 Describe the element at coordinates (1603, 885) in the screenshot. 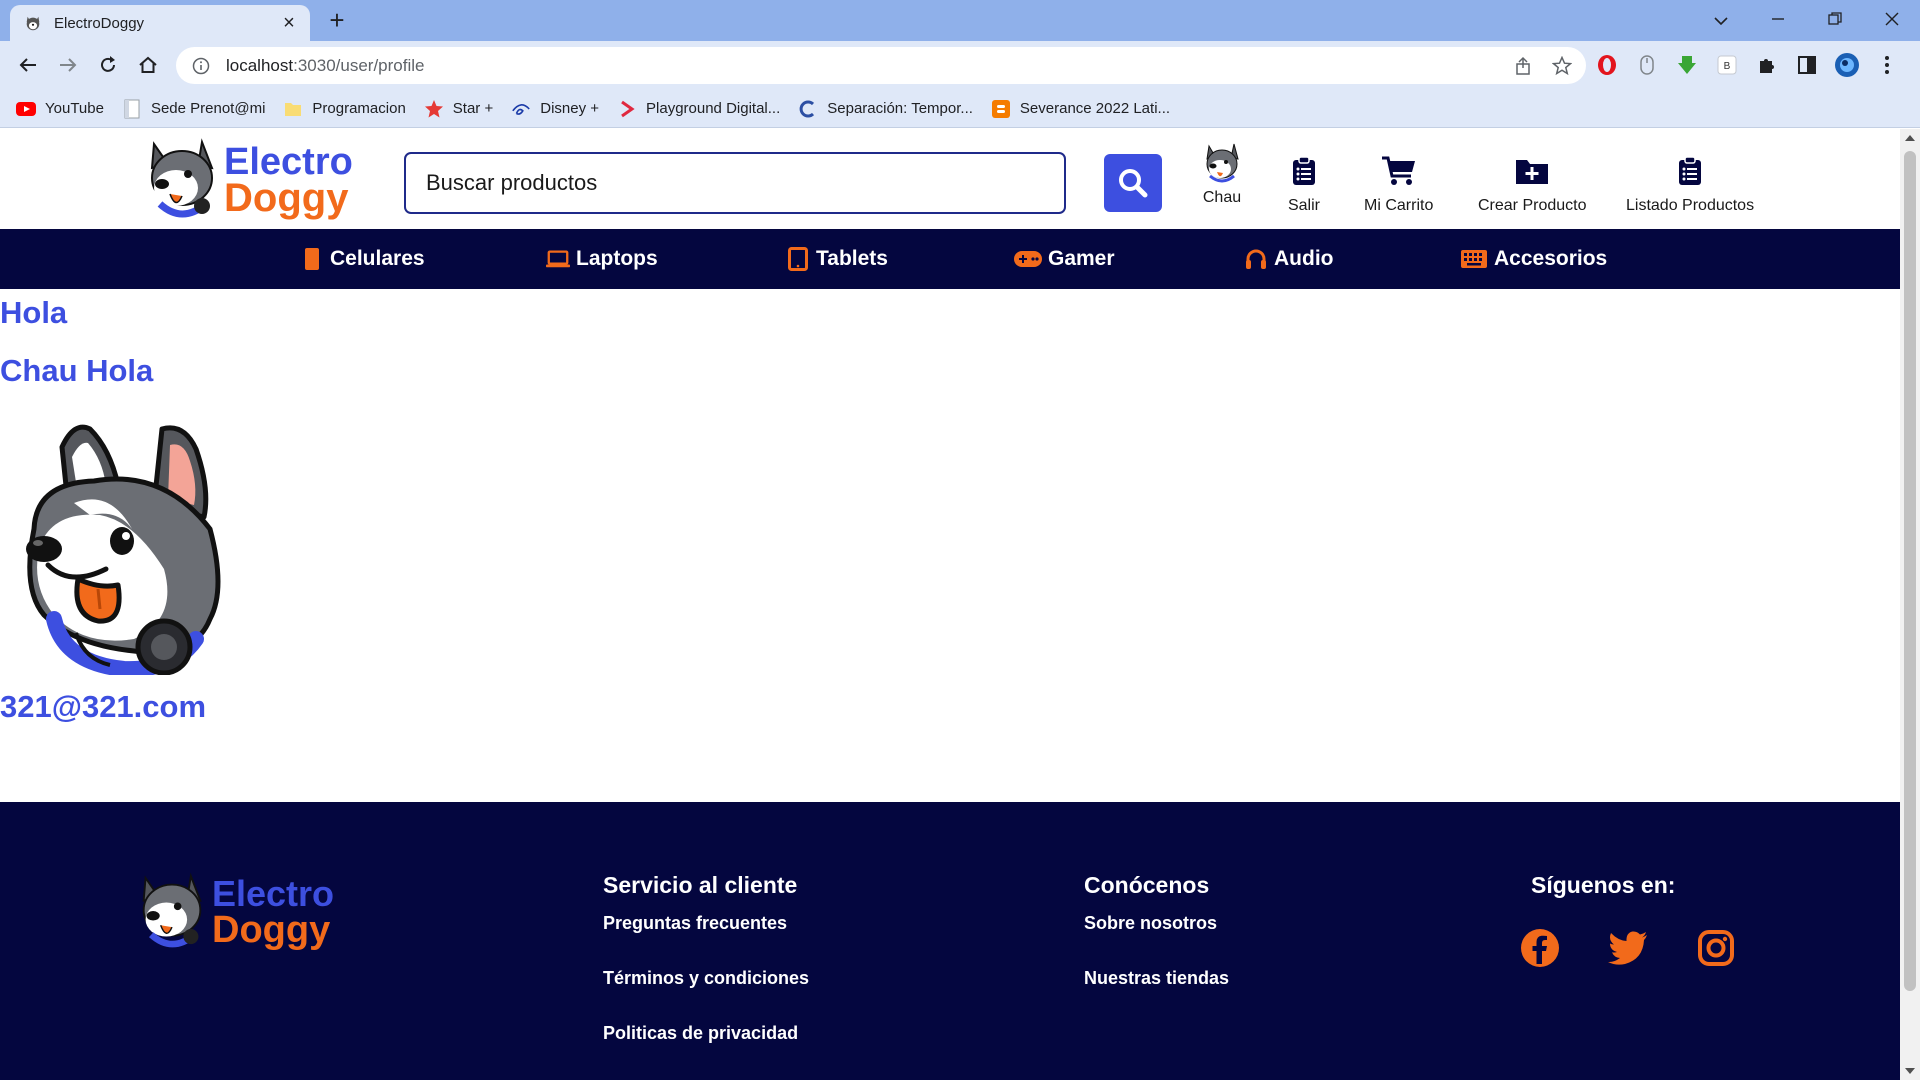

I see `footer-social-title: Síguenos en:` at that location.